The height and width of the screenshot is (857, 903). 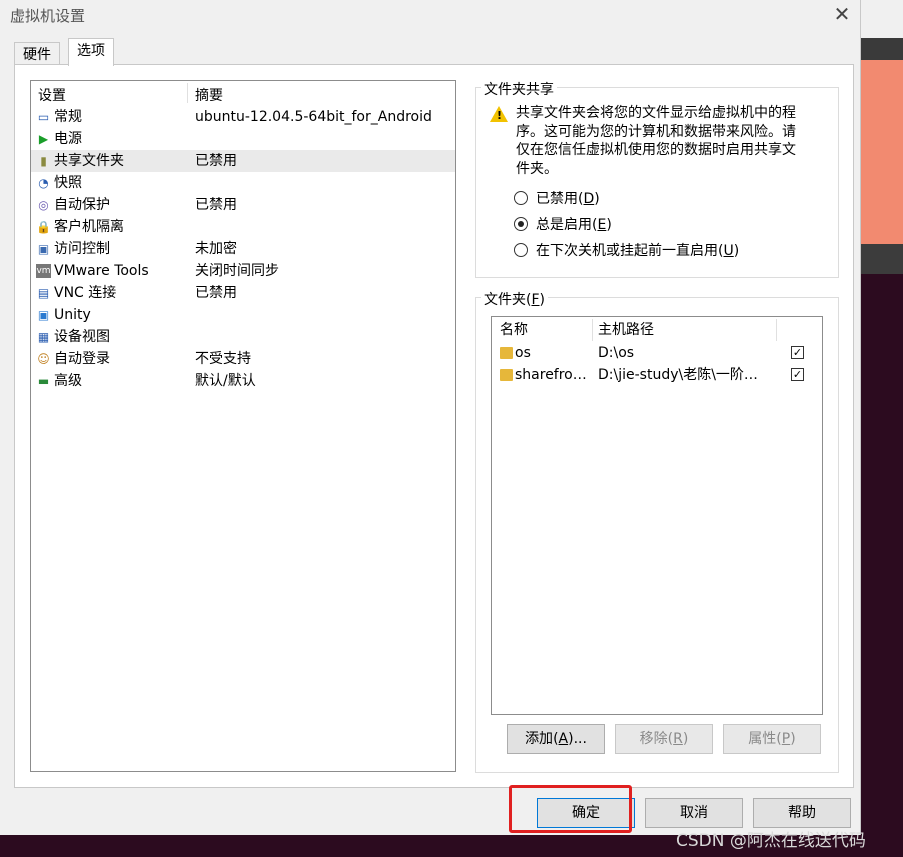 I want to click on shared-folder-icon: ▮, so click(x=43, y=161).